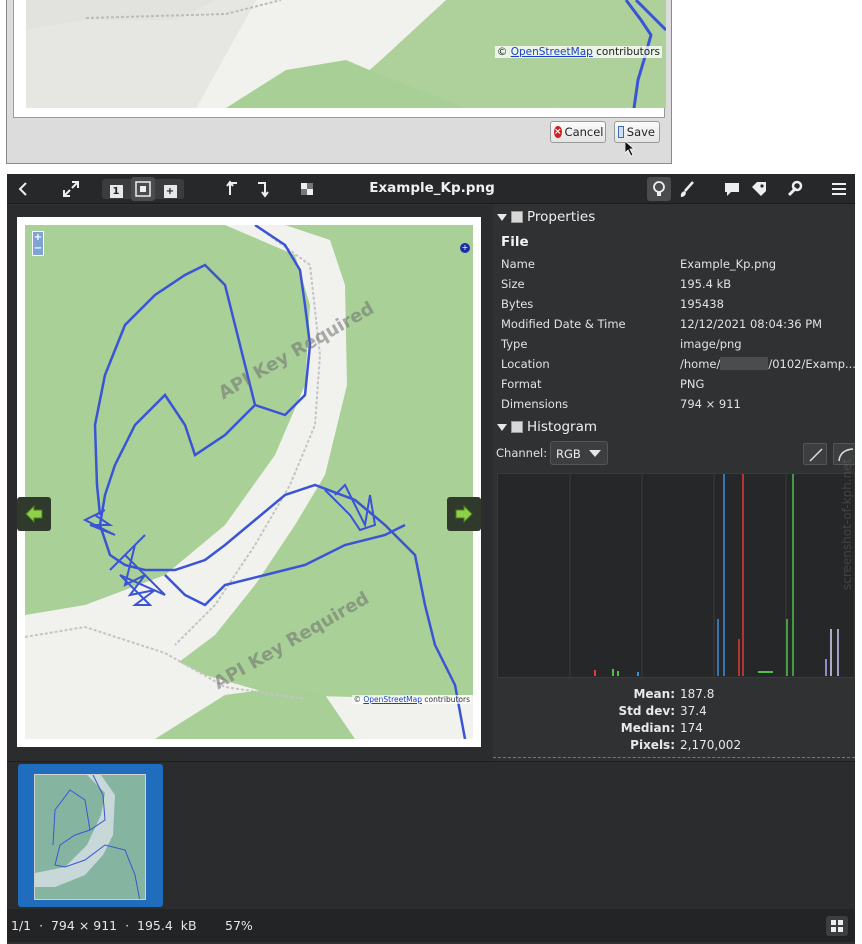  I want to click on tag-button, so click(759, 189).